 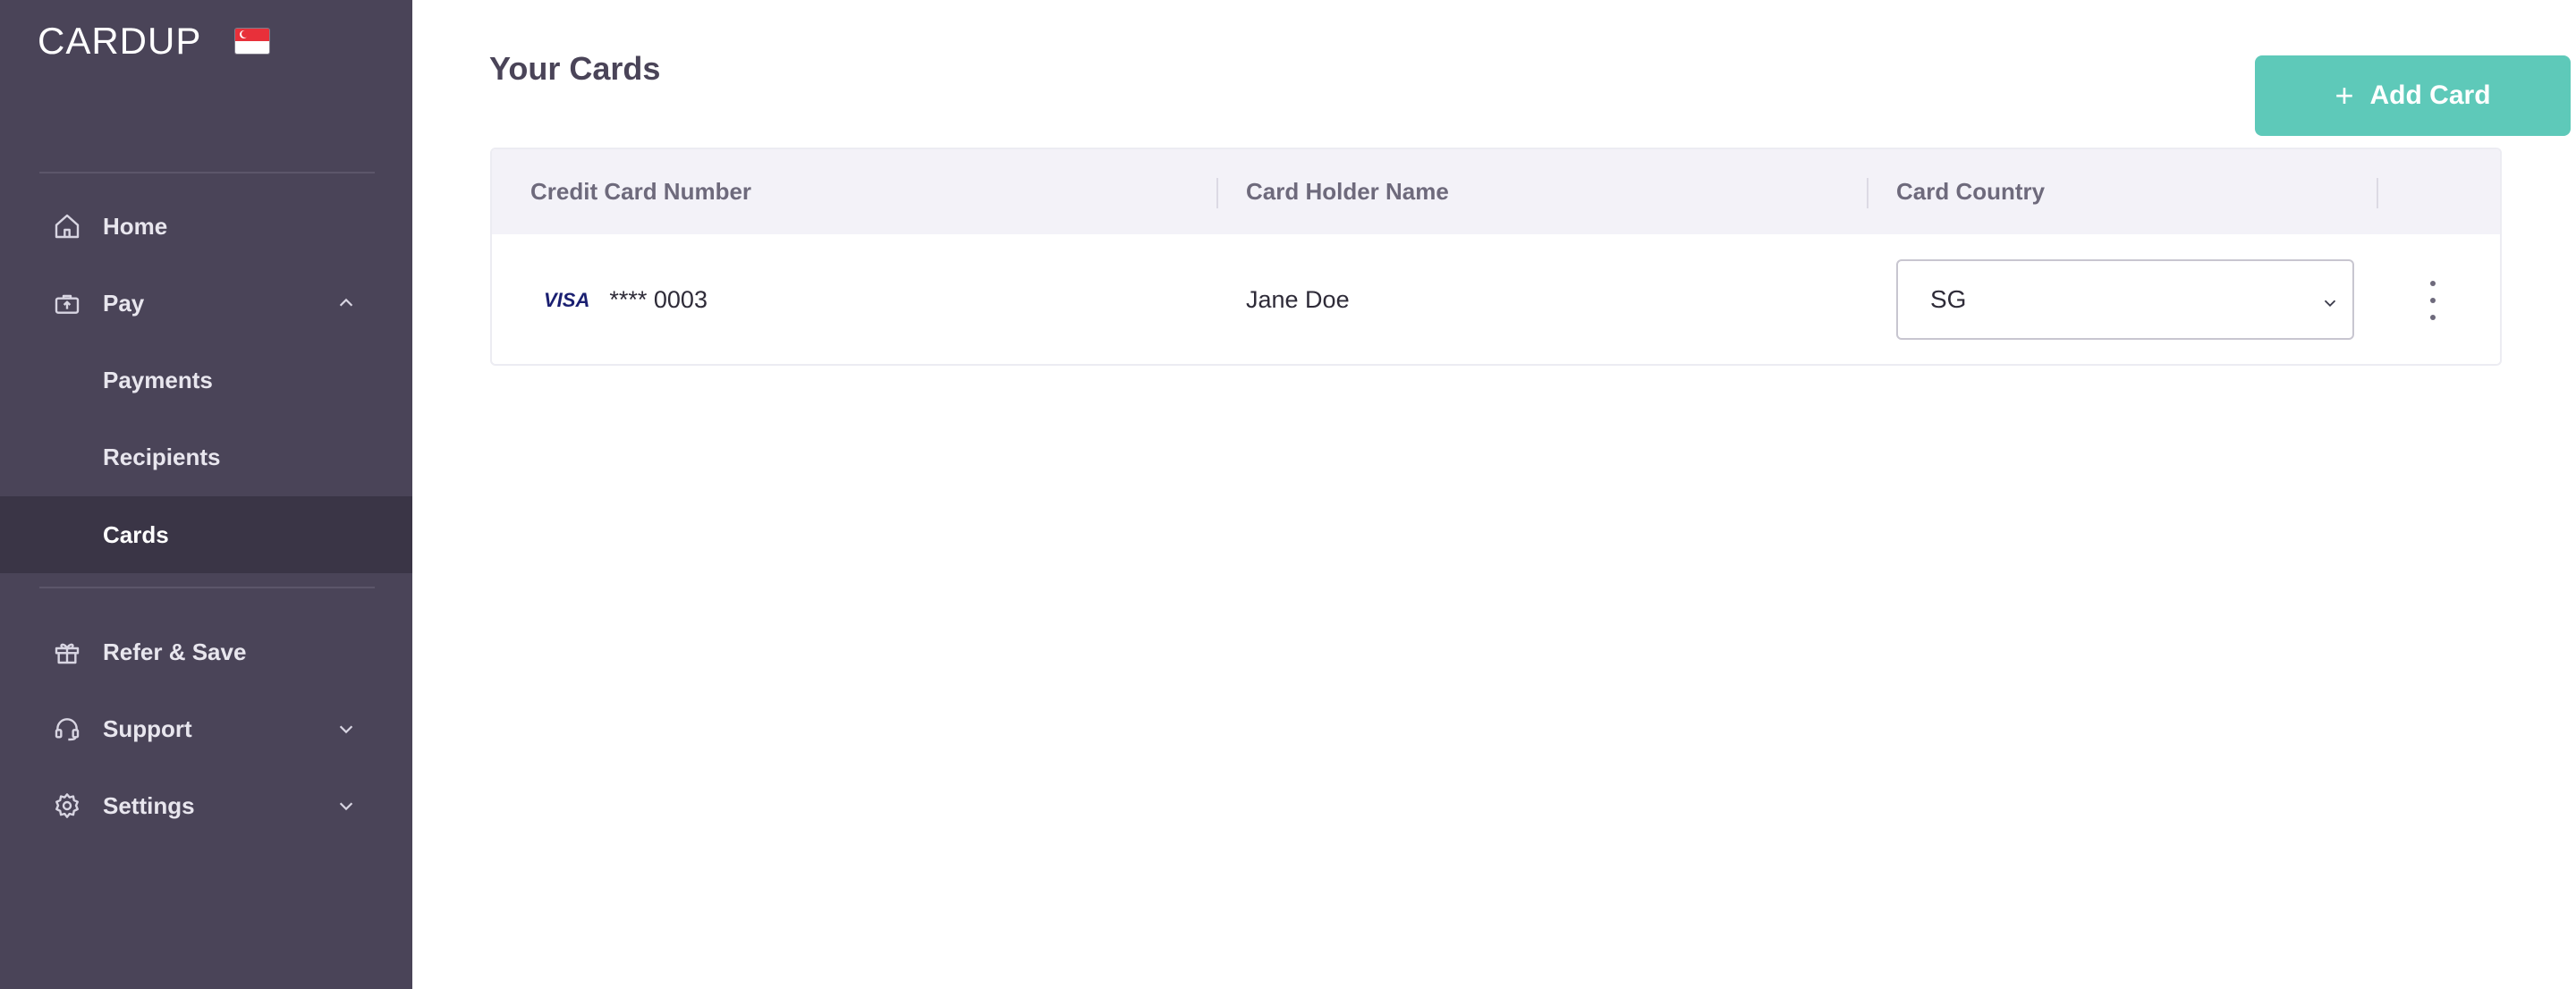 What do you see at coordinates (175, 651) in the screenshot?
I see `sidebar-item-label: Refer & Save` at bounding box center [175, 651].